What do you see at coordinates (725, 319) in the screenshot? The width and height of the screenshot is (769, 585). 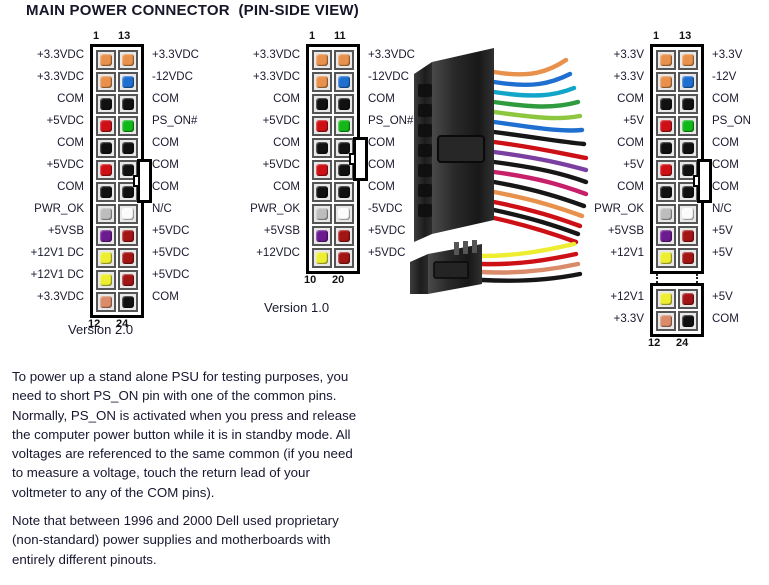 I see `pin-label-right-12: COM` at bounding box center [725, 319].